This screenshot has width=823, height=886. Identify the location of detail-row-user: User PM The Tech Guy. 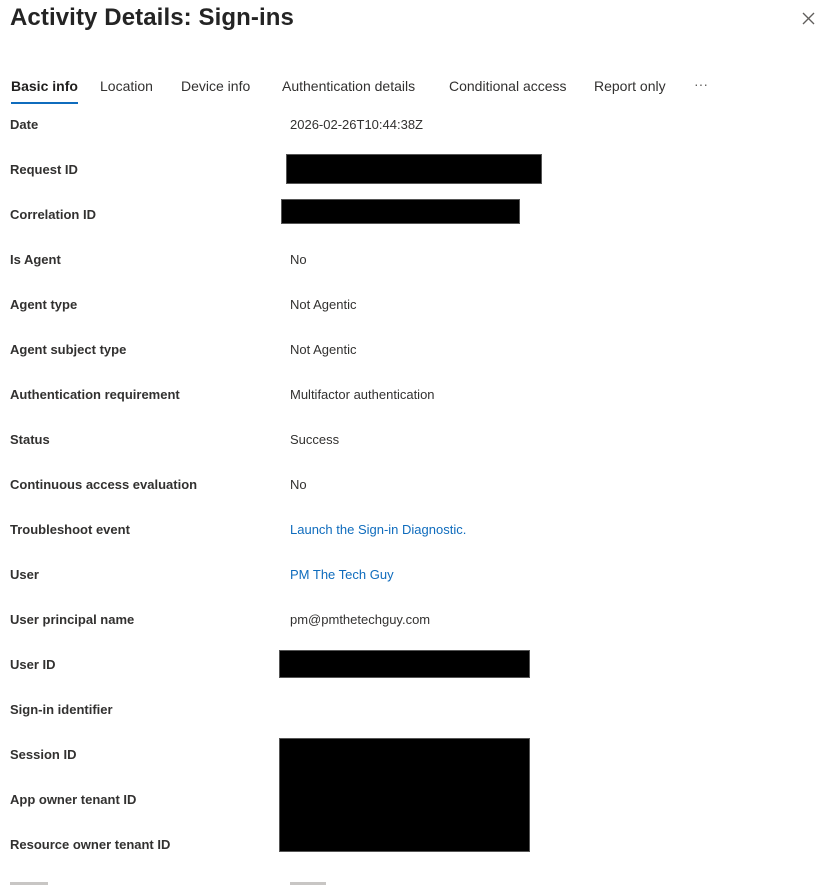
(411, 588).